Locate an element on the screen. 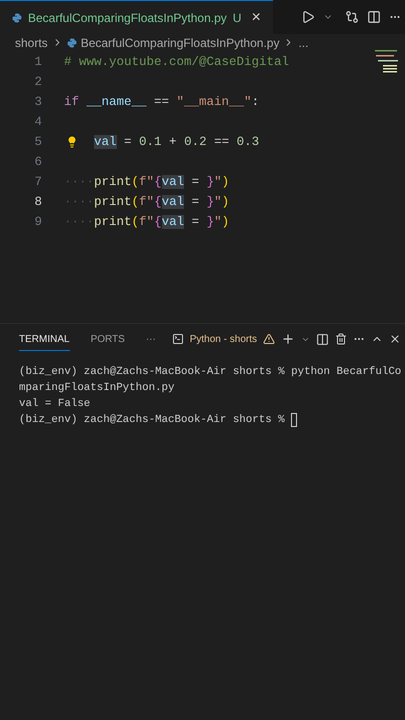  line-number: 6 is located at coordinates (38, 162).